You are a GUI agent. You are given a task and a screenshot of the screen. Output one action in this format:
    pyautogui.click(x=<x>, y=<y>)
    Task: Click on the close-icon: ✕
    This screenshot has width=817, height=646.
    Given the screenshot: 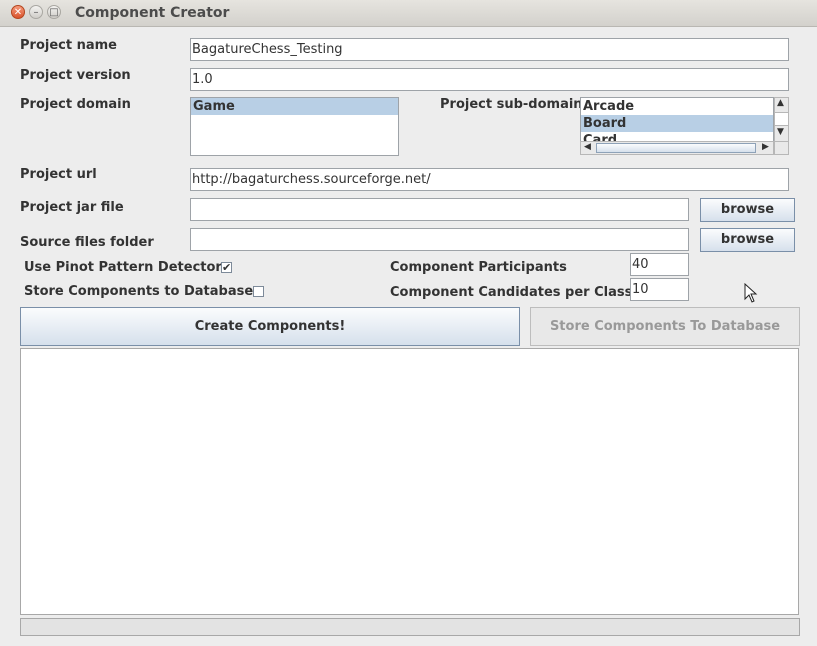 What is the action you would take?
    pyautogui.click(x=18, y=12)
    